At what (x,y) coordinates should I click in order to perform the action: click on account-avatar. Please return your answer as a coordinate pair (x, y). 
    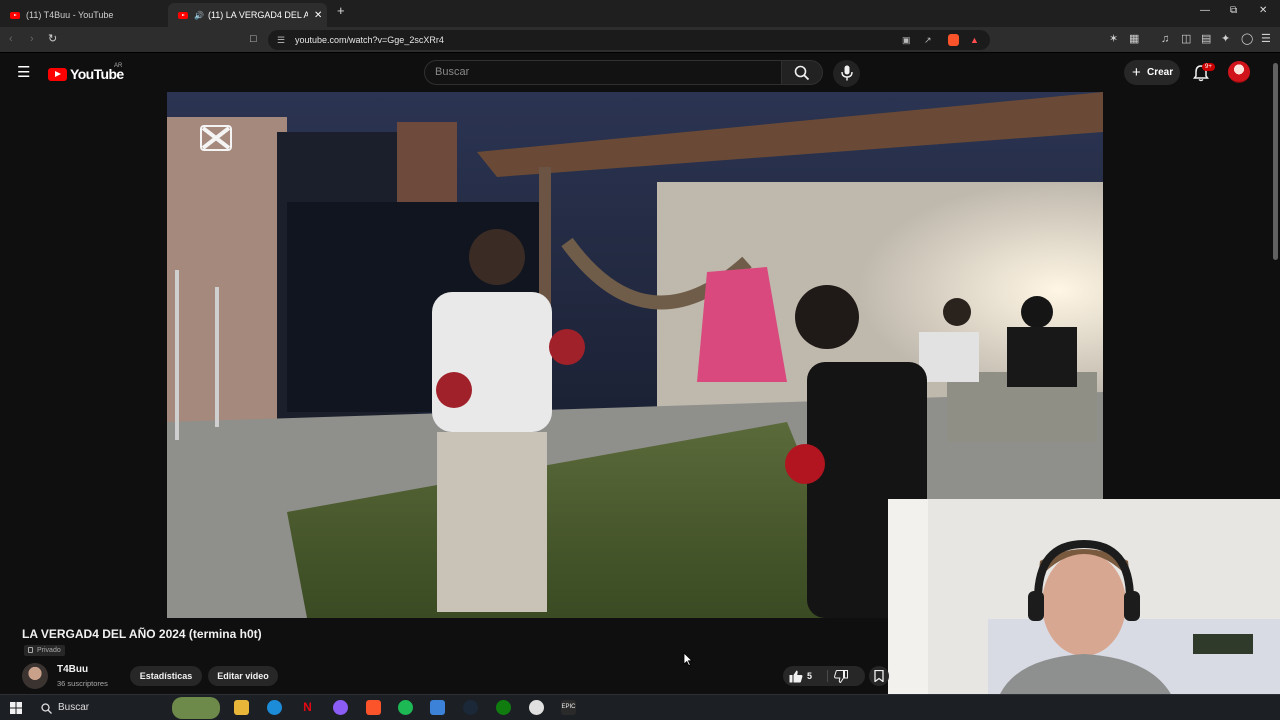
    Looking at the image, I should click on (1239, 72).